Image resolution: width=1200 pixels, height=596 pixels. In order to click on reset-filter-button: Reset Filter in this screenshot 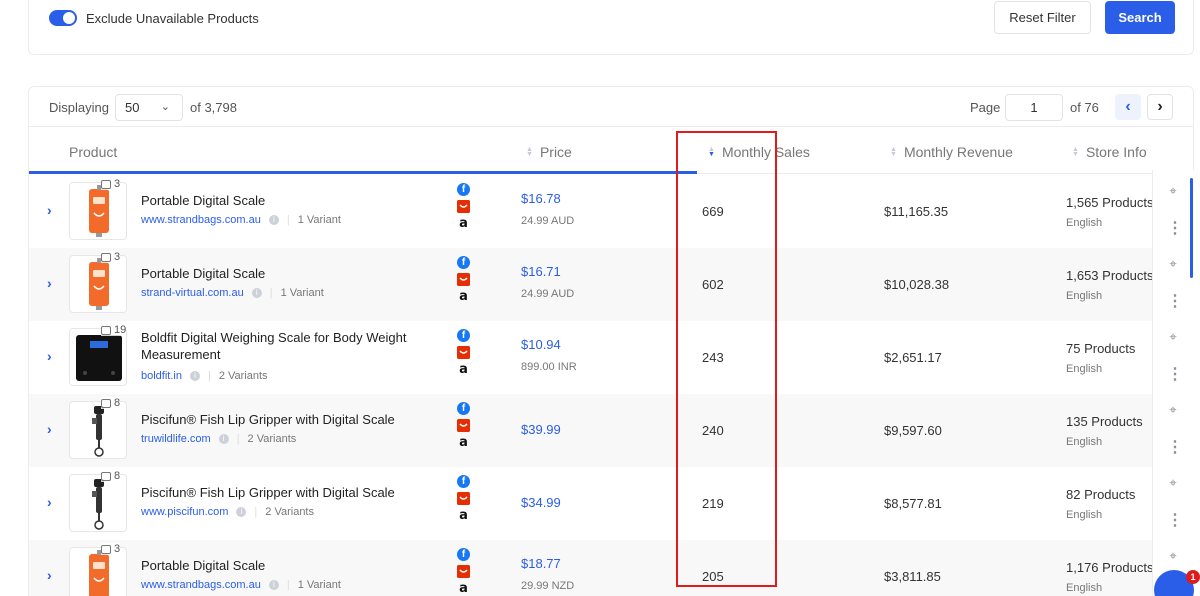, I will do `click(1042, 17)`.